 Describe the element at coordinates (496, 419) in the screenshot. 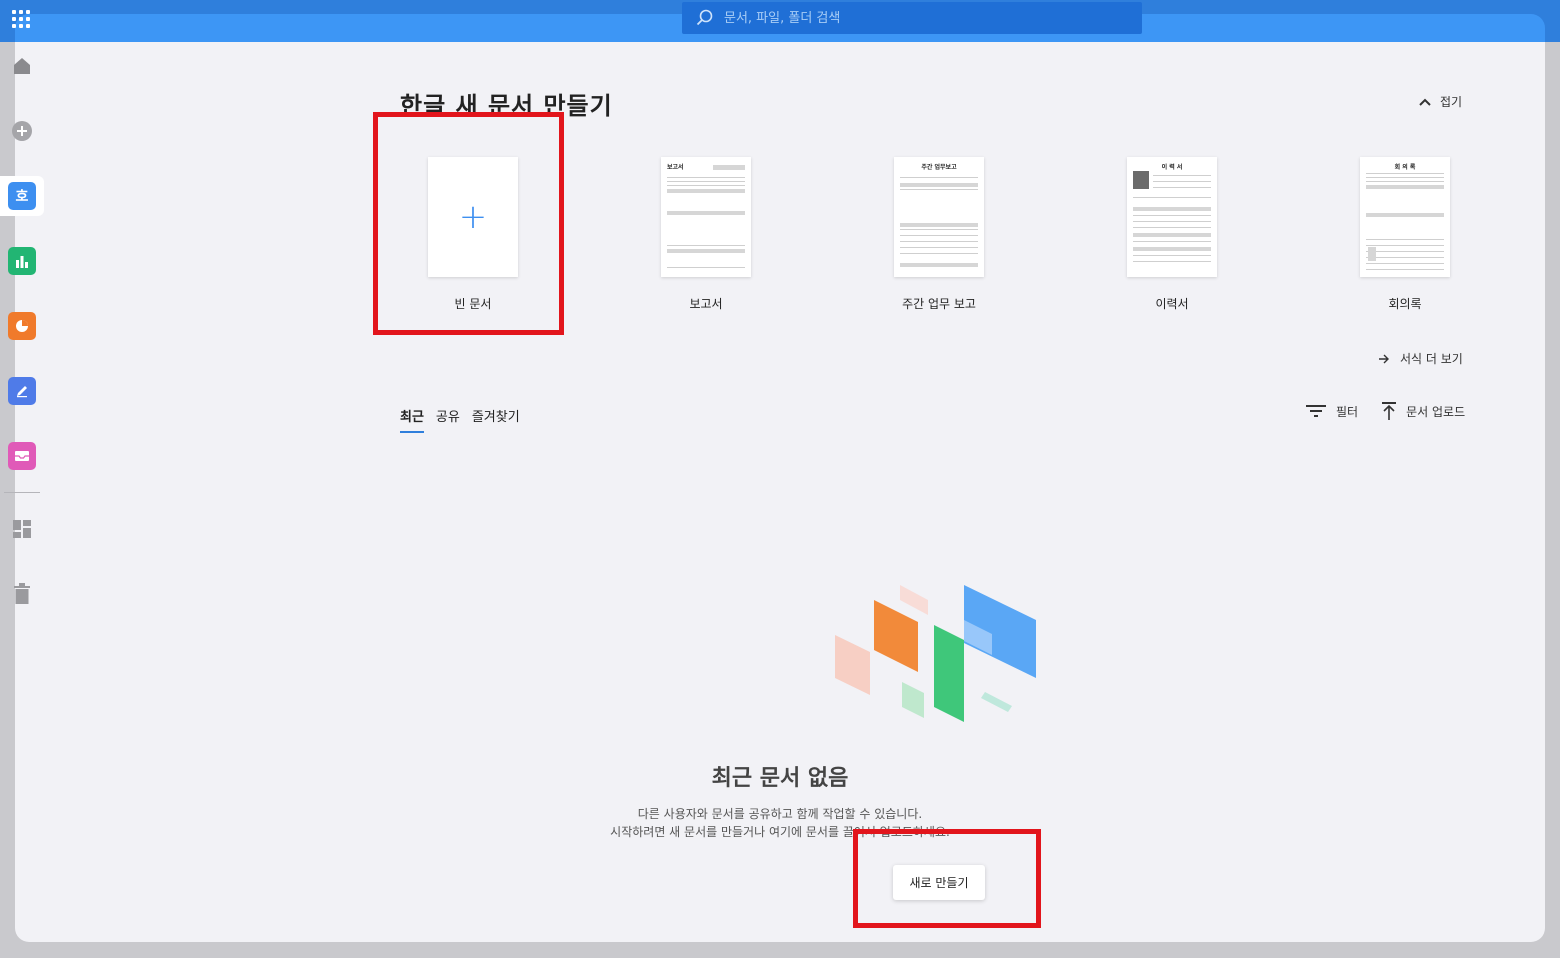

I see `tab-favorites: 즐겨찾기` at that location.